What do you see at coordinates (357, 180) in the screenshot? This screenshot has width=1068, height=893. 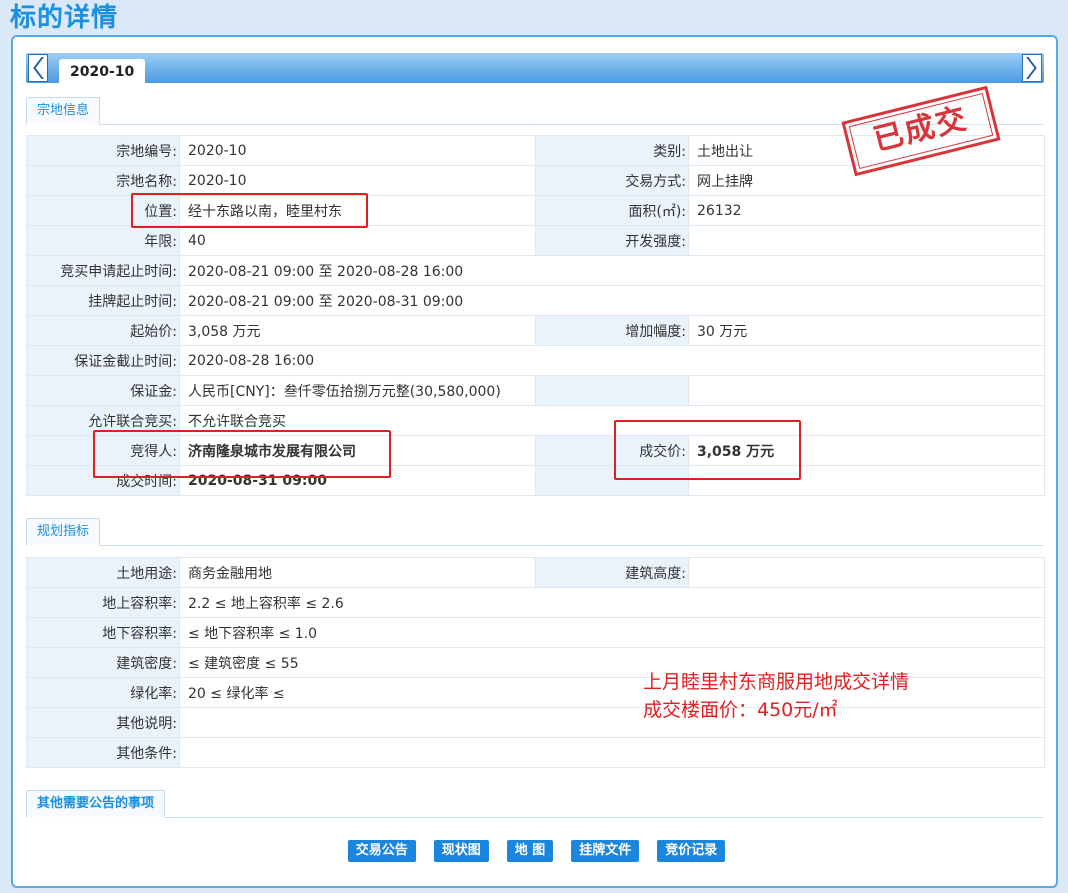 I see `value-parcel-name: 2020-10` at bounding box center [357, 180].